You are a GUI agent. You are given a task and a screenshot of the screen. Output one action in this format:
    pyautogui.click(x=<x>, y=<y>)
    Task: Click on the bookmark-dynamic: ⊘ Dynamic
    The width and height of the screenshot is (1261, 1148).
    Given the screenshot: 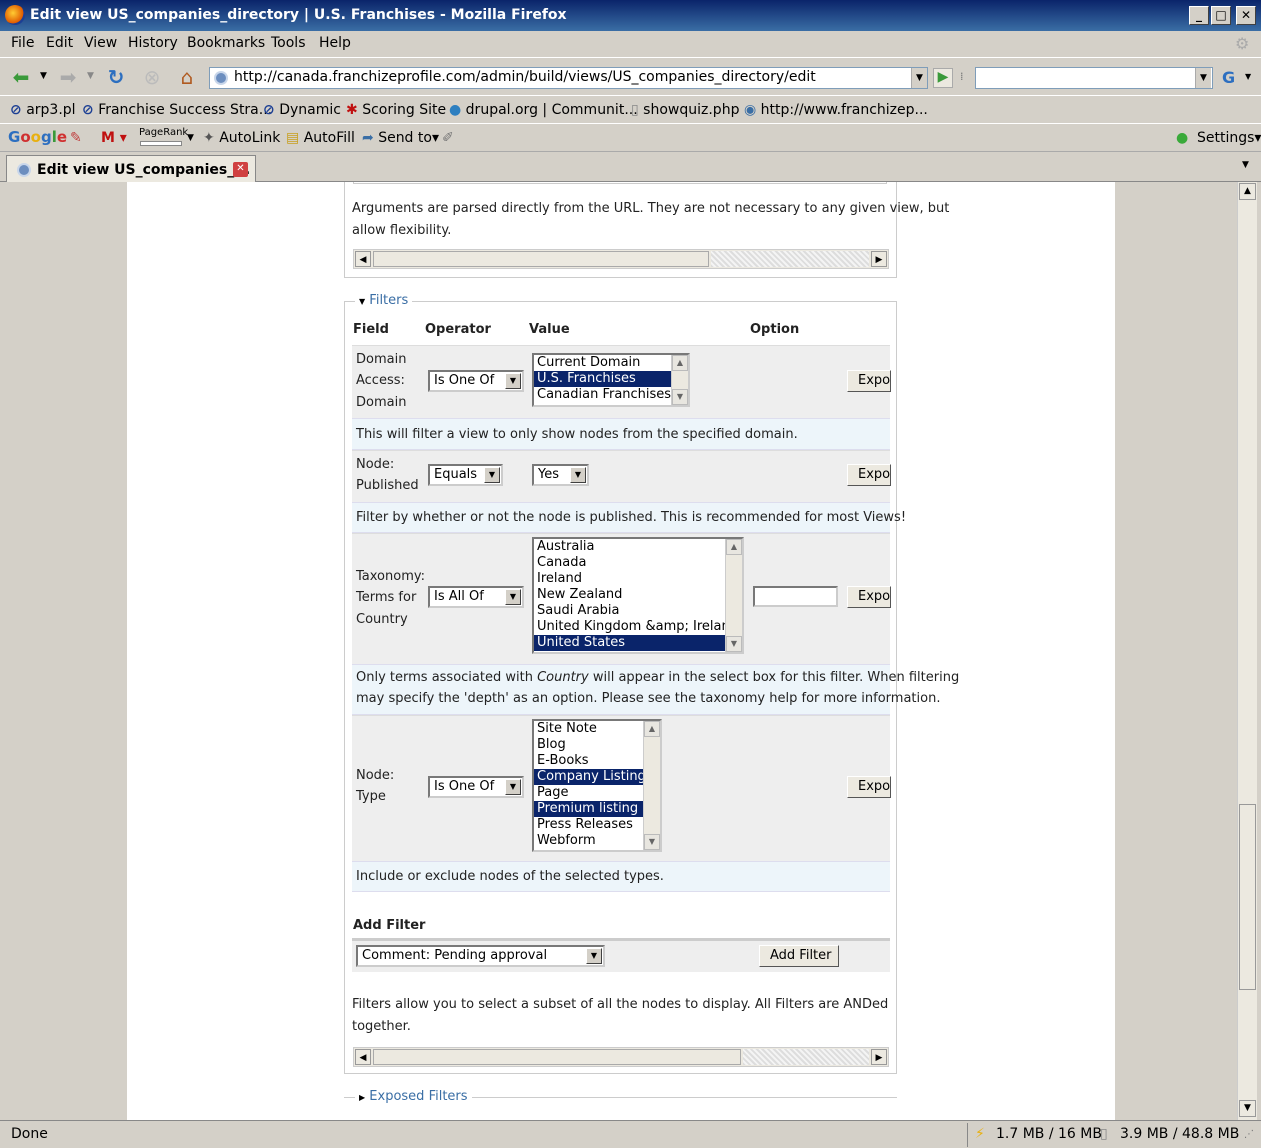 What is the action you would take?
    pyautogui.click(x=302, y=110)
    